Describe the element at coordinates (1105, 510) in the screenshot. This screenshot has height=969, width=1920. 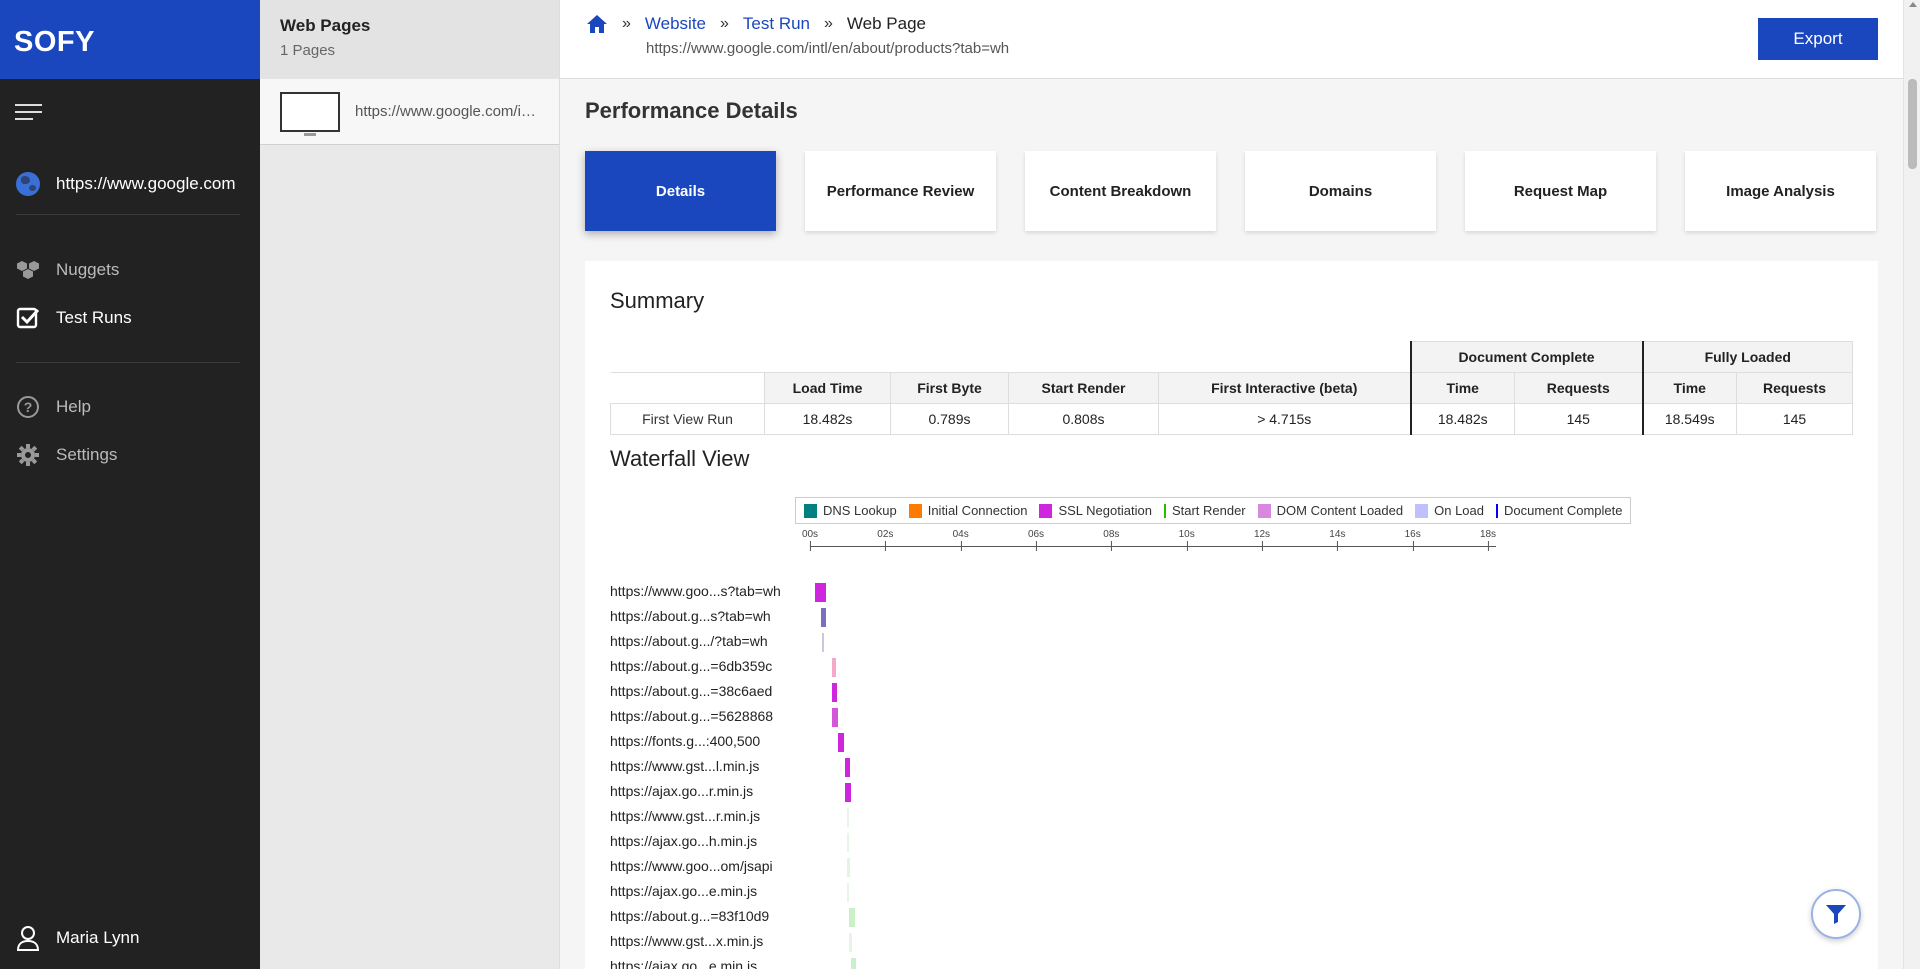
I see `legend-label: SSL Negotiation` at that location.